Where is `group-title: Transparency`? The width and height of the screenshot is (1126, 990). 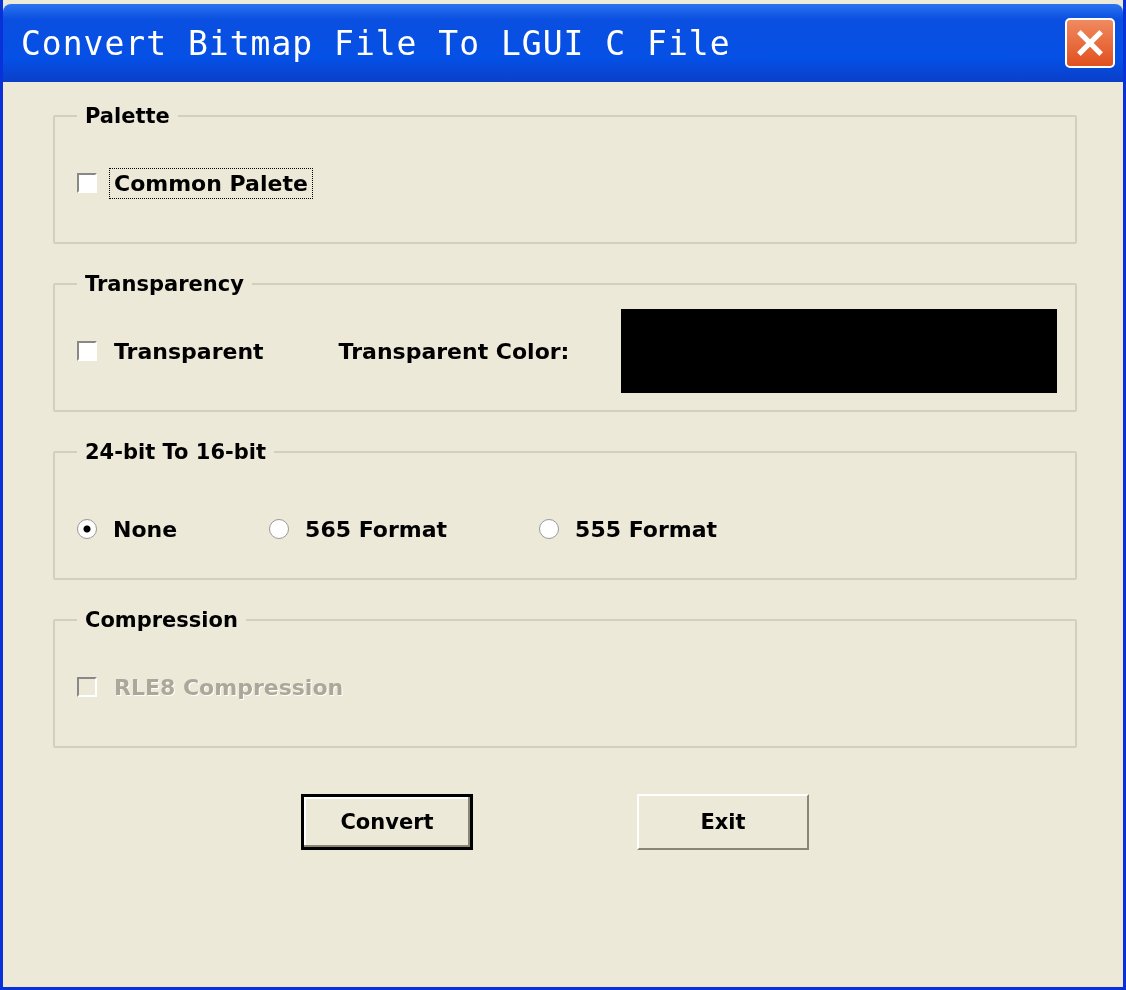 group-title: Transparency is located at coordinates (164, 284).